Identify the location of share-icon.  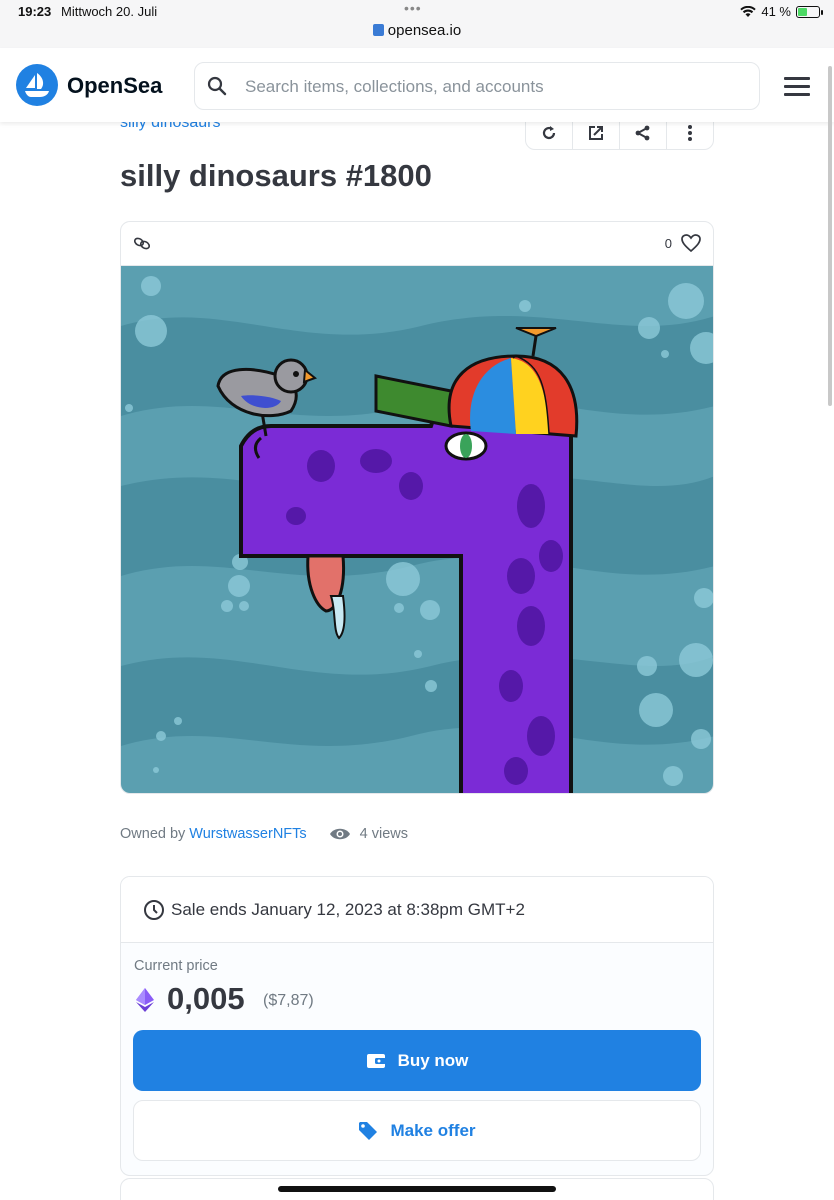
(642, 133).